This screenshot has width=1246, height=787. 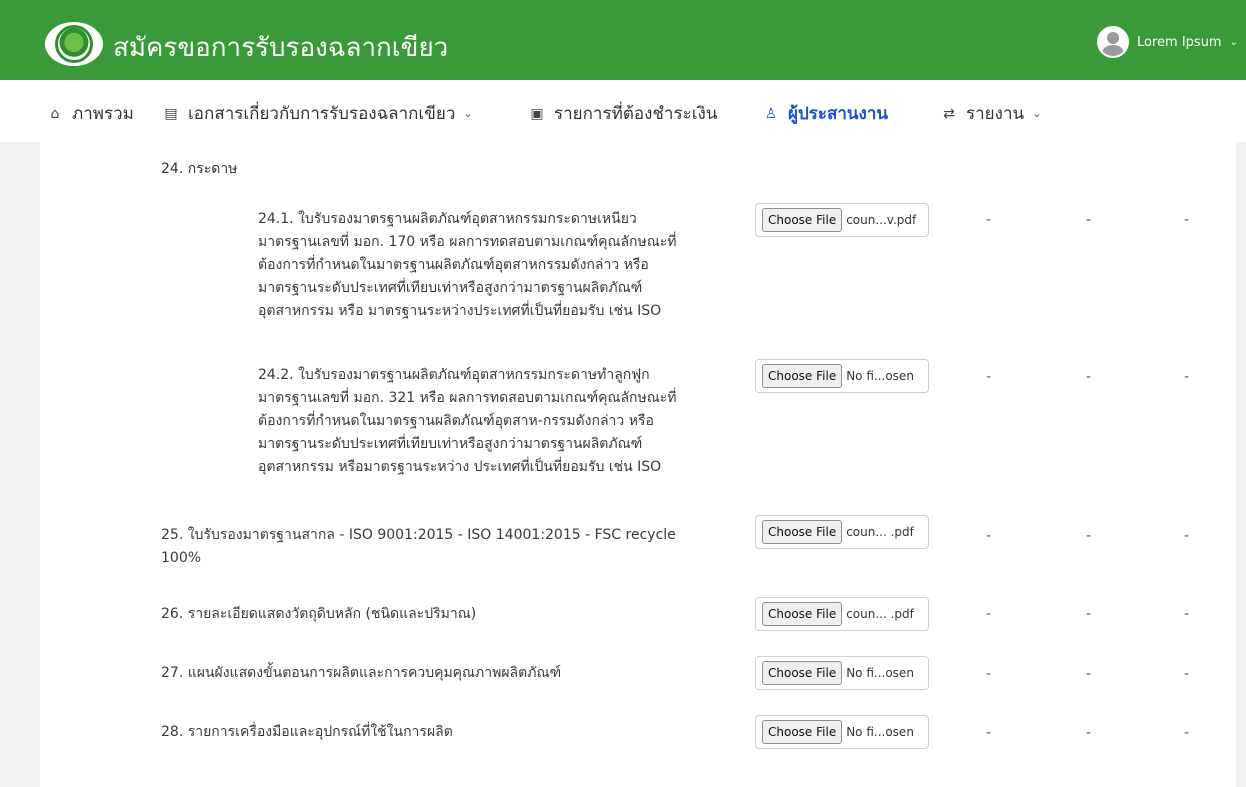 What do you see at coordinates (881, 220) in the screenshot?
I see `file-name: coun...v.pdf` at bounding box center [881, 220].